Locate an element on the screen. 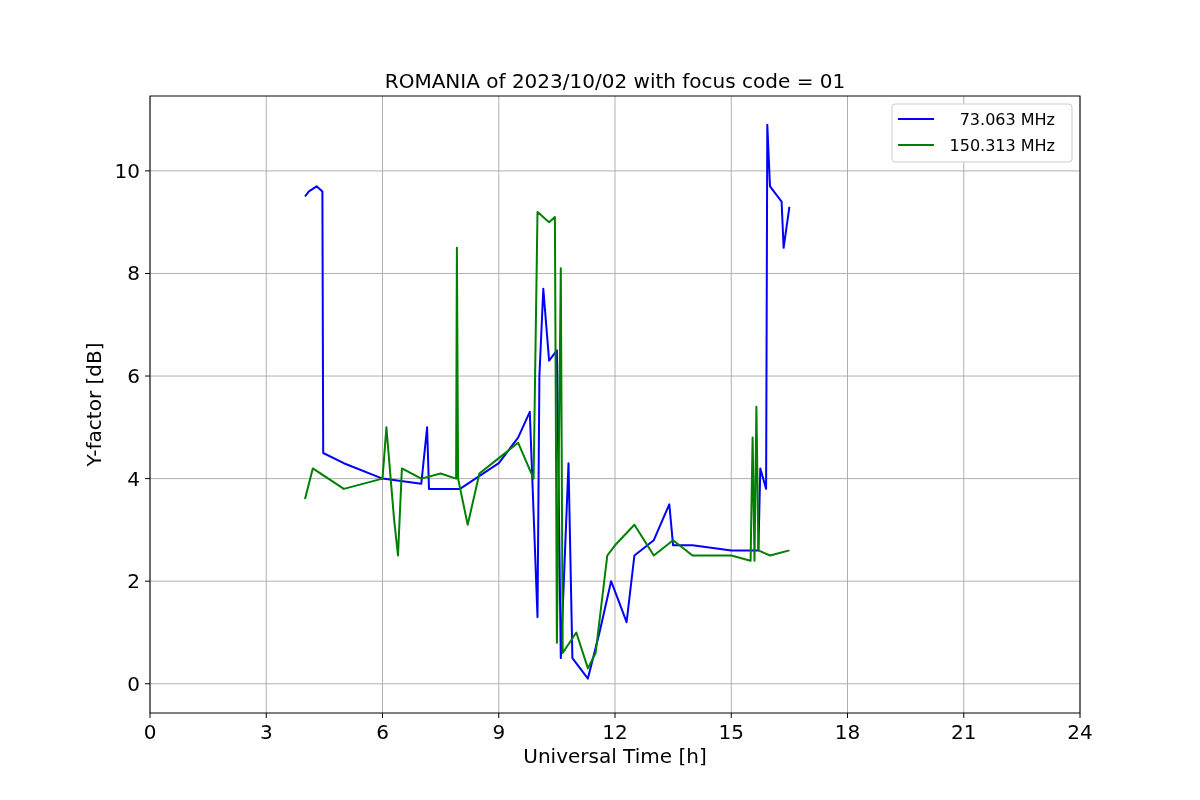 The width and height of the screenshot is (1200, 800). axis-label: Universal Time [h] is located at coordinates (615, 756).